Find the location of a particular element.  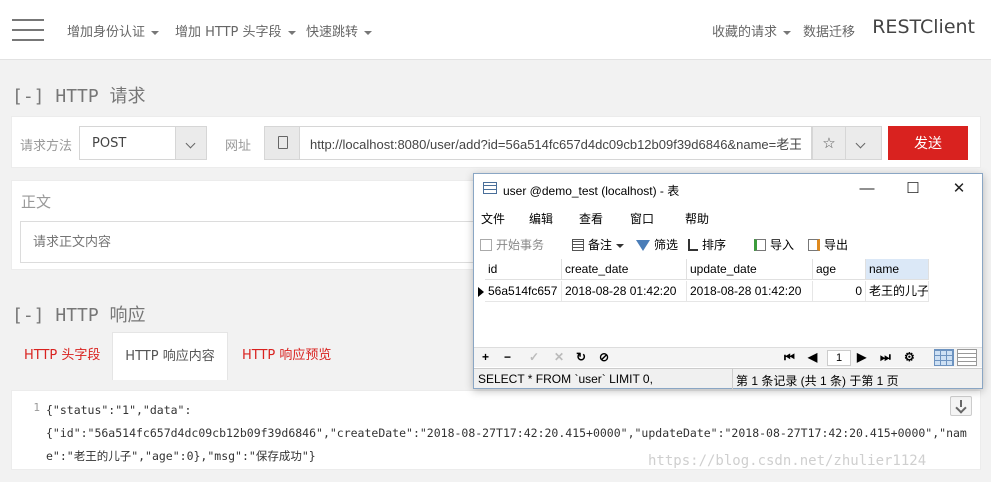

statusbar-divider is located at coordinates (732, 379).